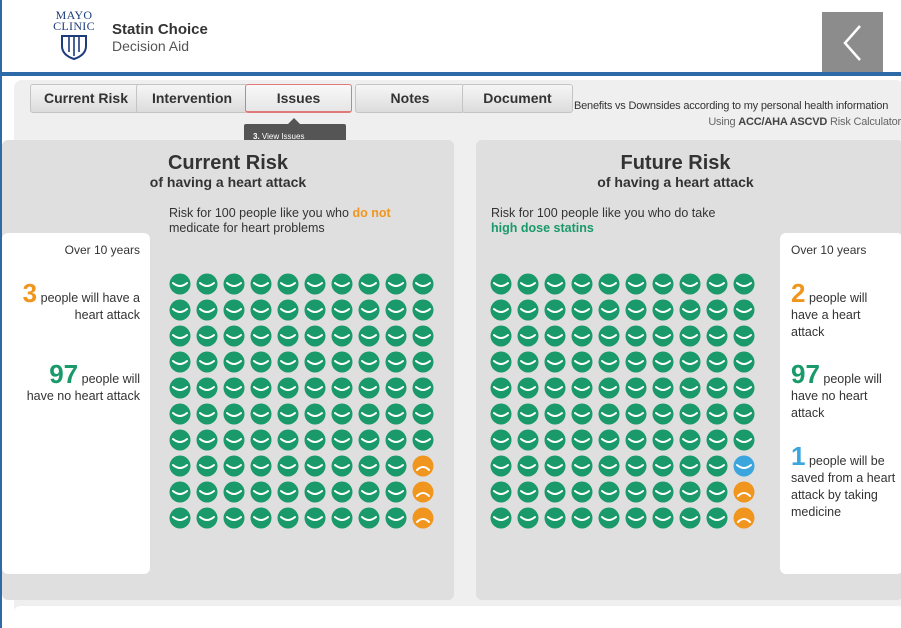  Describe the element at coordinates (451, 38) in the screenshot. I see `header: MAYO CLINIC Statin Choice Decision Aid` at that location.